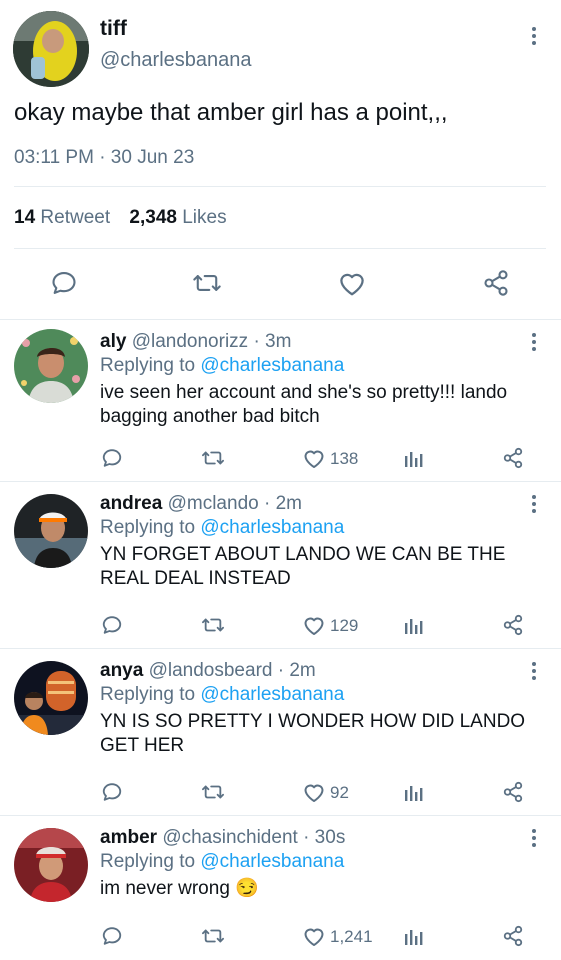  What do you see at coordinates (339, 792) in the screenshot?
I see `like-count: 92` at bounding box center [339, 792].